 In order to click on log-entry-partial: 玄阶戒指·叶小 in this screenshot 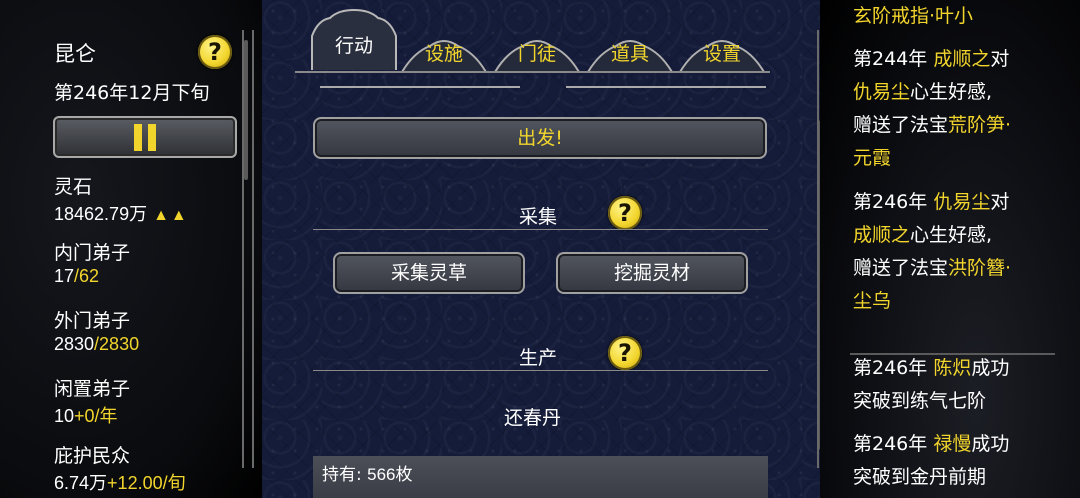, I will do `click(913, 16)`.